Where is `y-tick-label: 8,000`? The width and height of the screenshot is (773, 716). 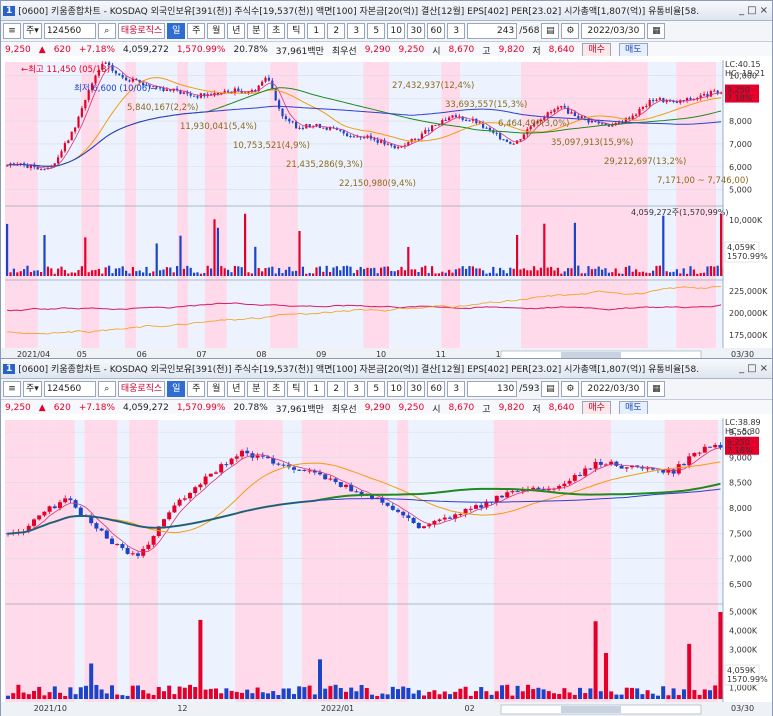 y-tick-label: 8,000 is located at coordinates (740, 508).